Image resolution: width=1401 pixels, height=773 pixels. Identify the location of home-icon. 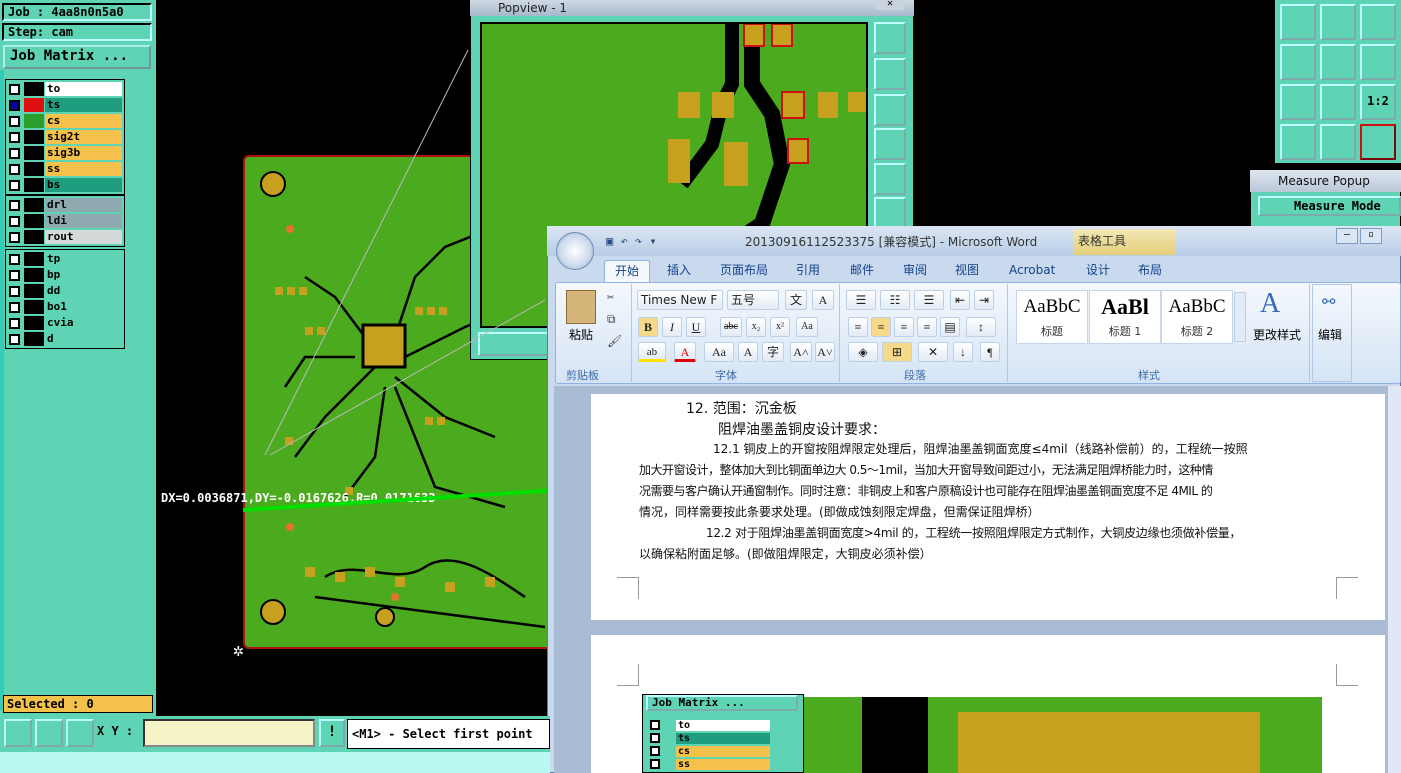
(1378, 22).